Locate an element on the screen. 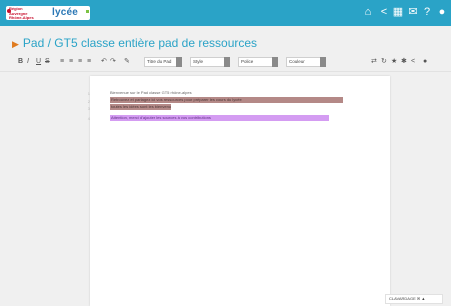  pad-line-3: toutes les idées sont les bienvenues is located at coordinates (140, 107).